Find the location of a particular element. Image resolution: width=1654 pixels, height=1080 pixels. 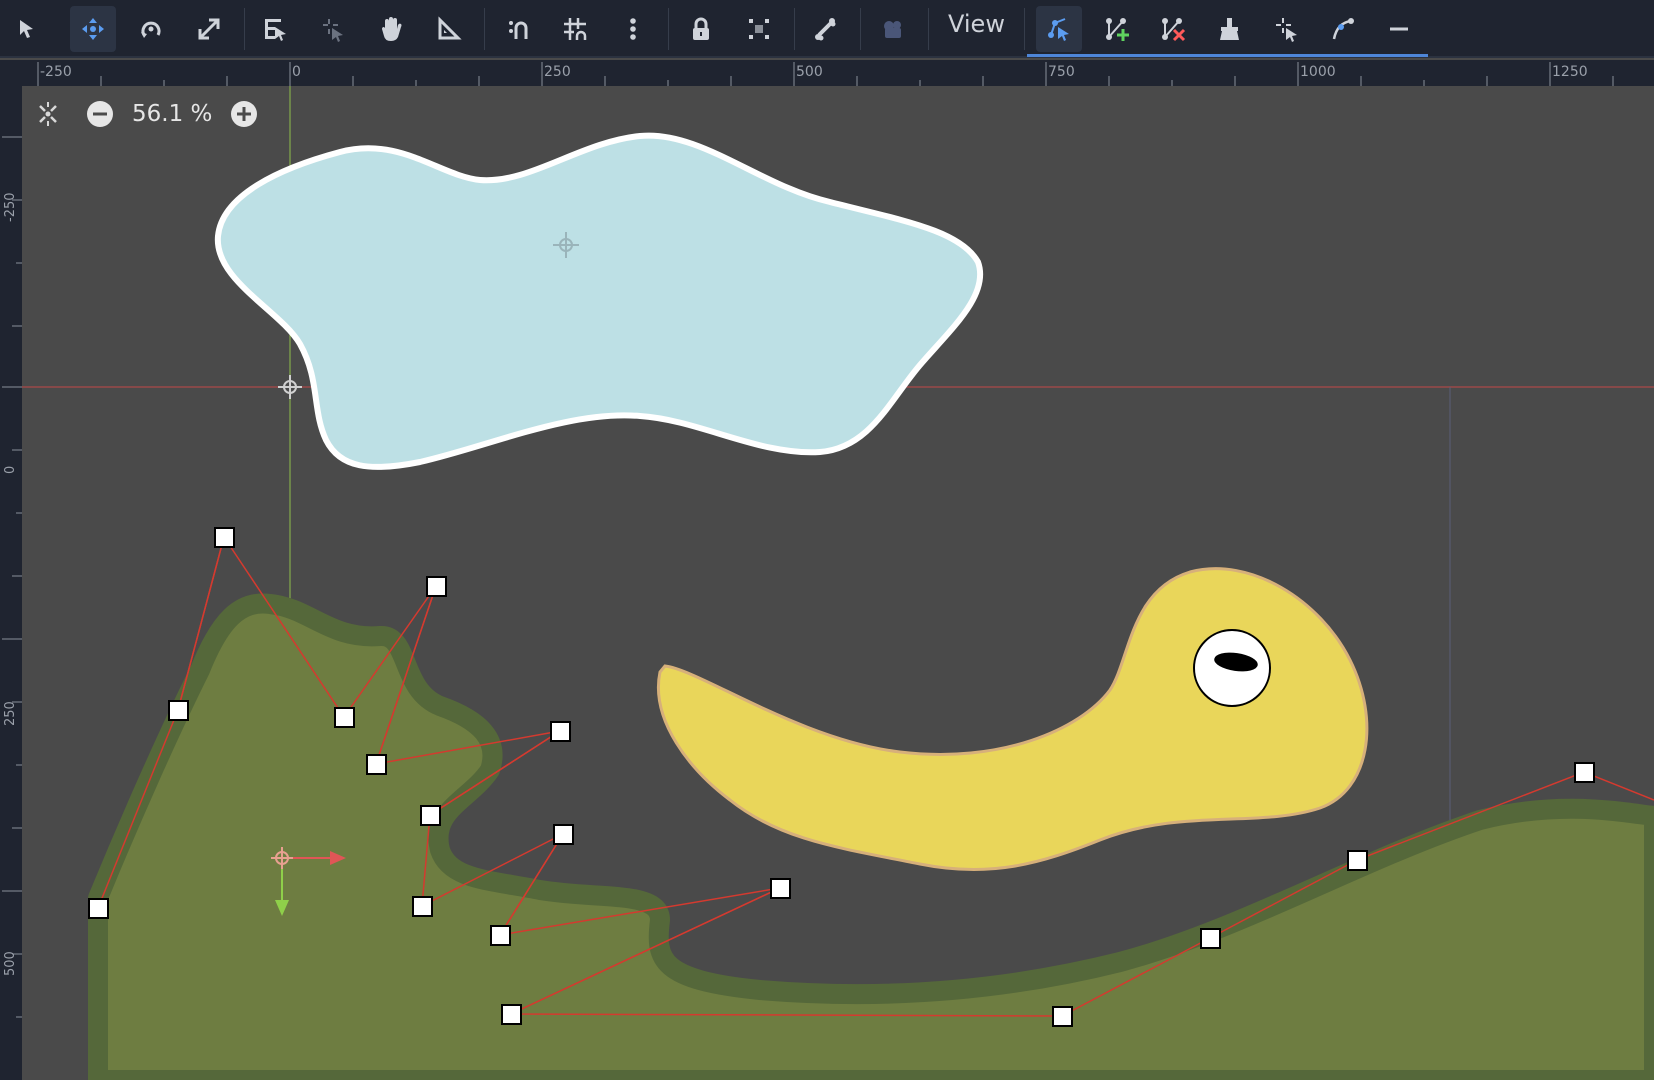

collapse-button is located at coordinates (1399, 29).